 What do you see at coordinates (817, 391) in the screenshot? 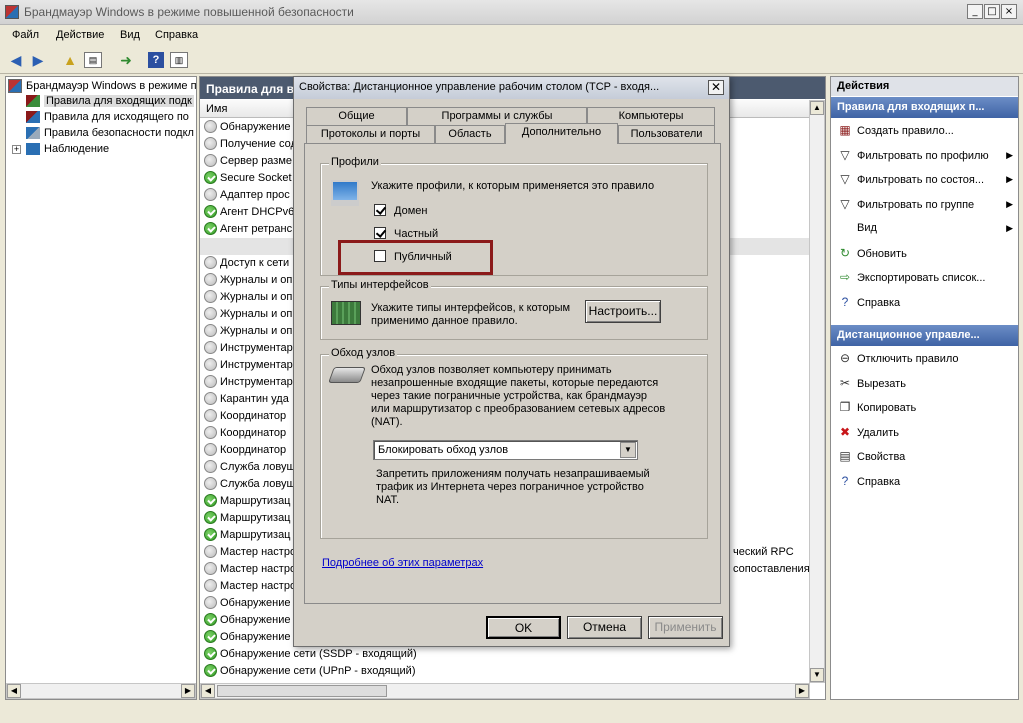
I see `list-vertical-scrollbar: ▲ ▼` at bounding box center [817, 391].